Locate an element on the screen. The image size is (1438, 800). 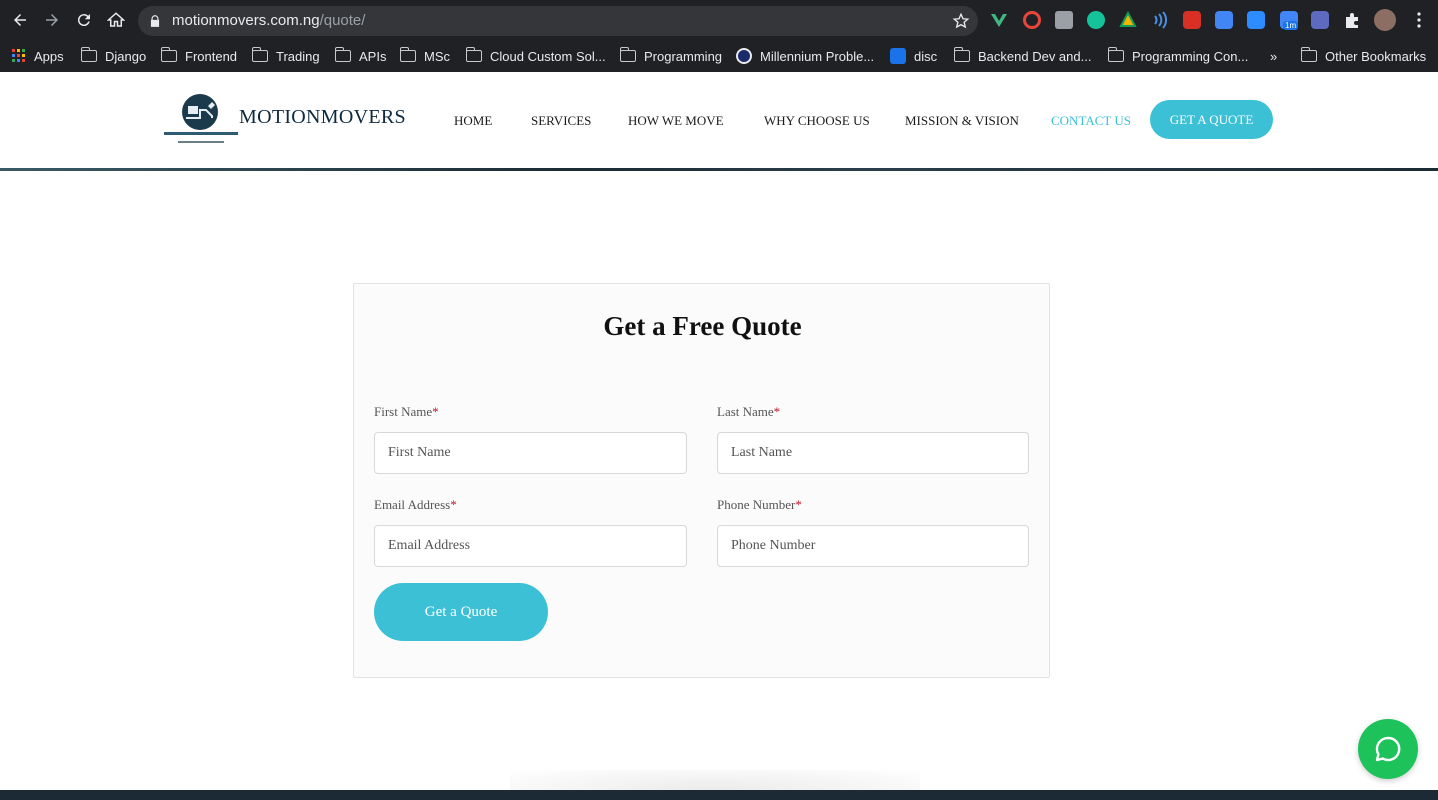
form-title: Get a Free Quote is located at coordinates (702, 326).